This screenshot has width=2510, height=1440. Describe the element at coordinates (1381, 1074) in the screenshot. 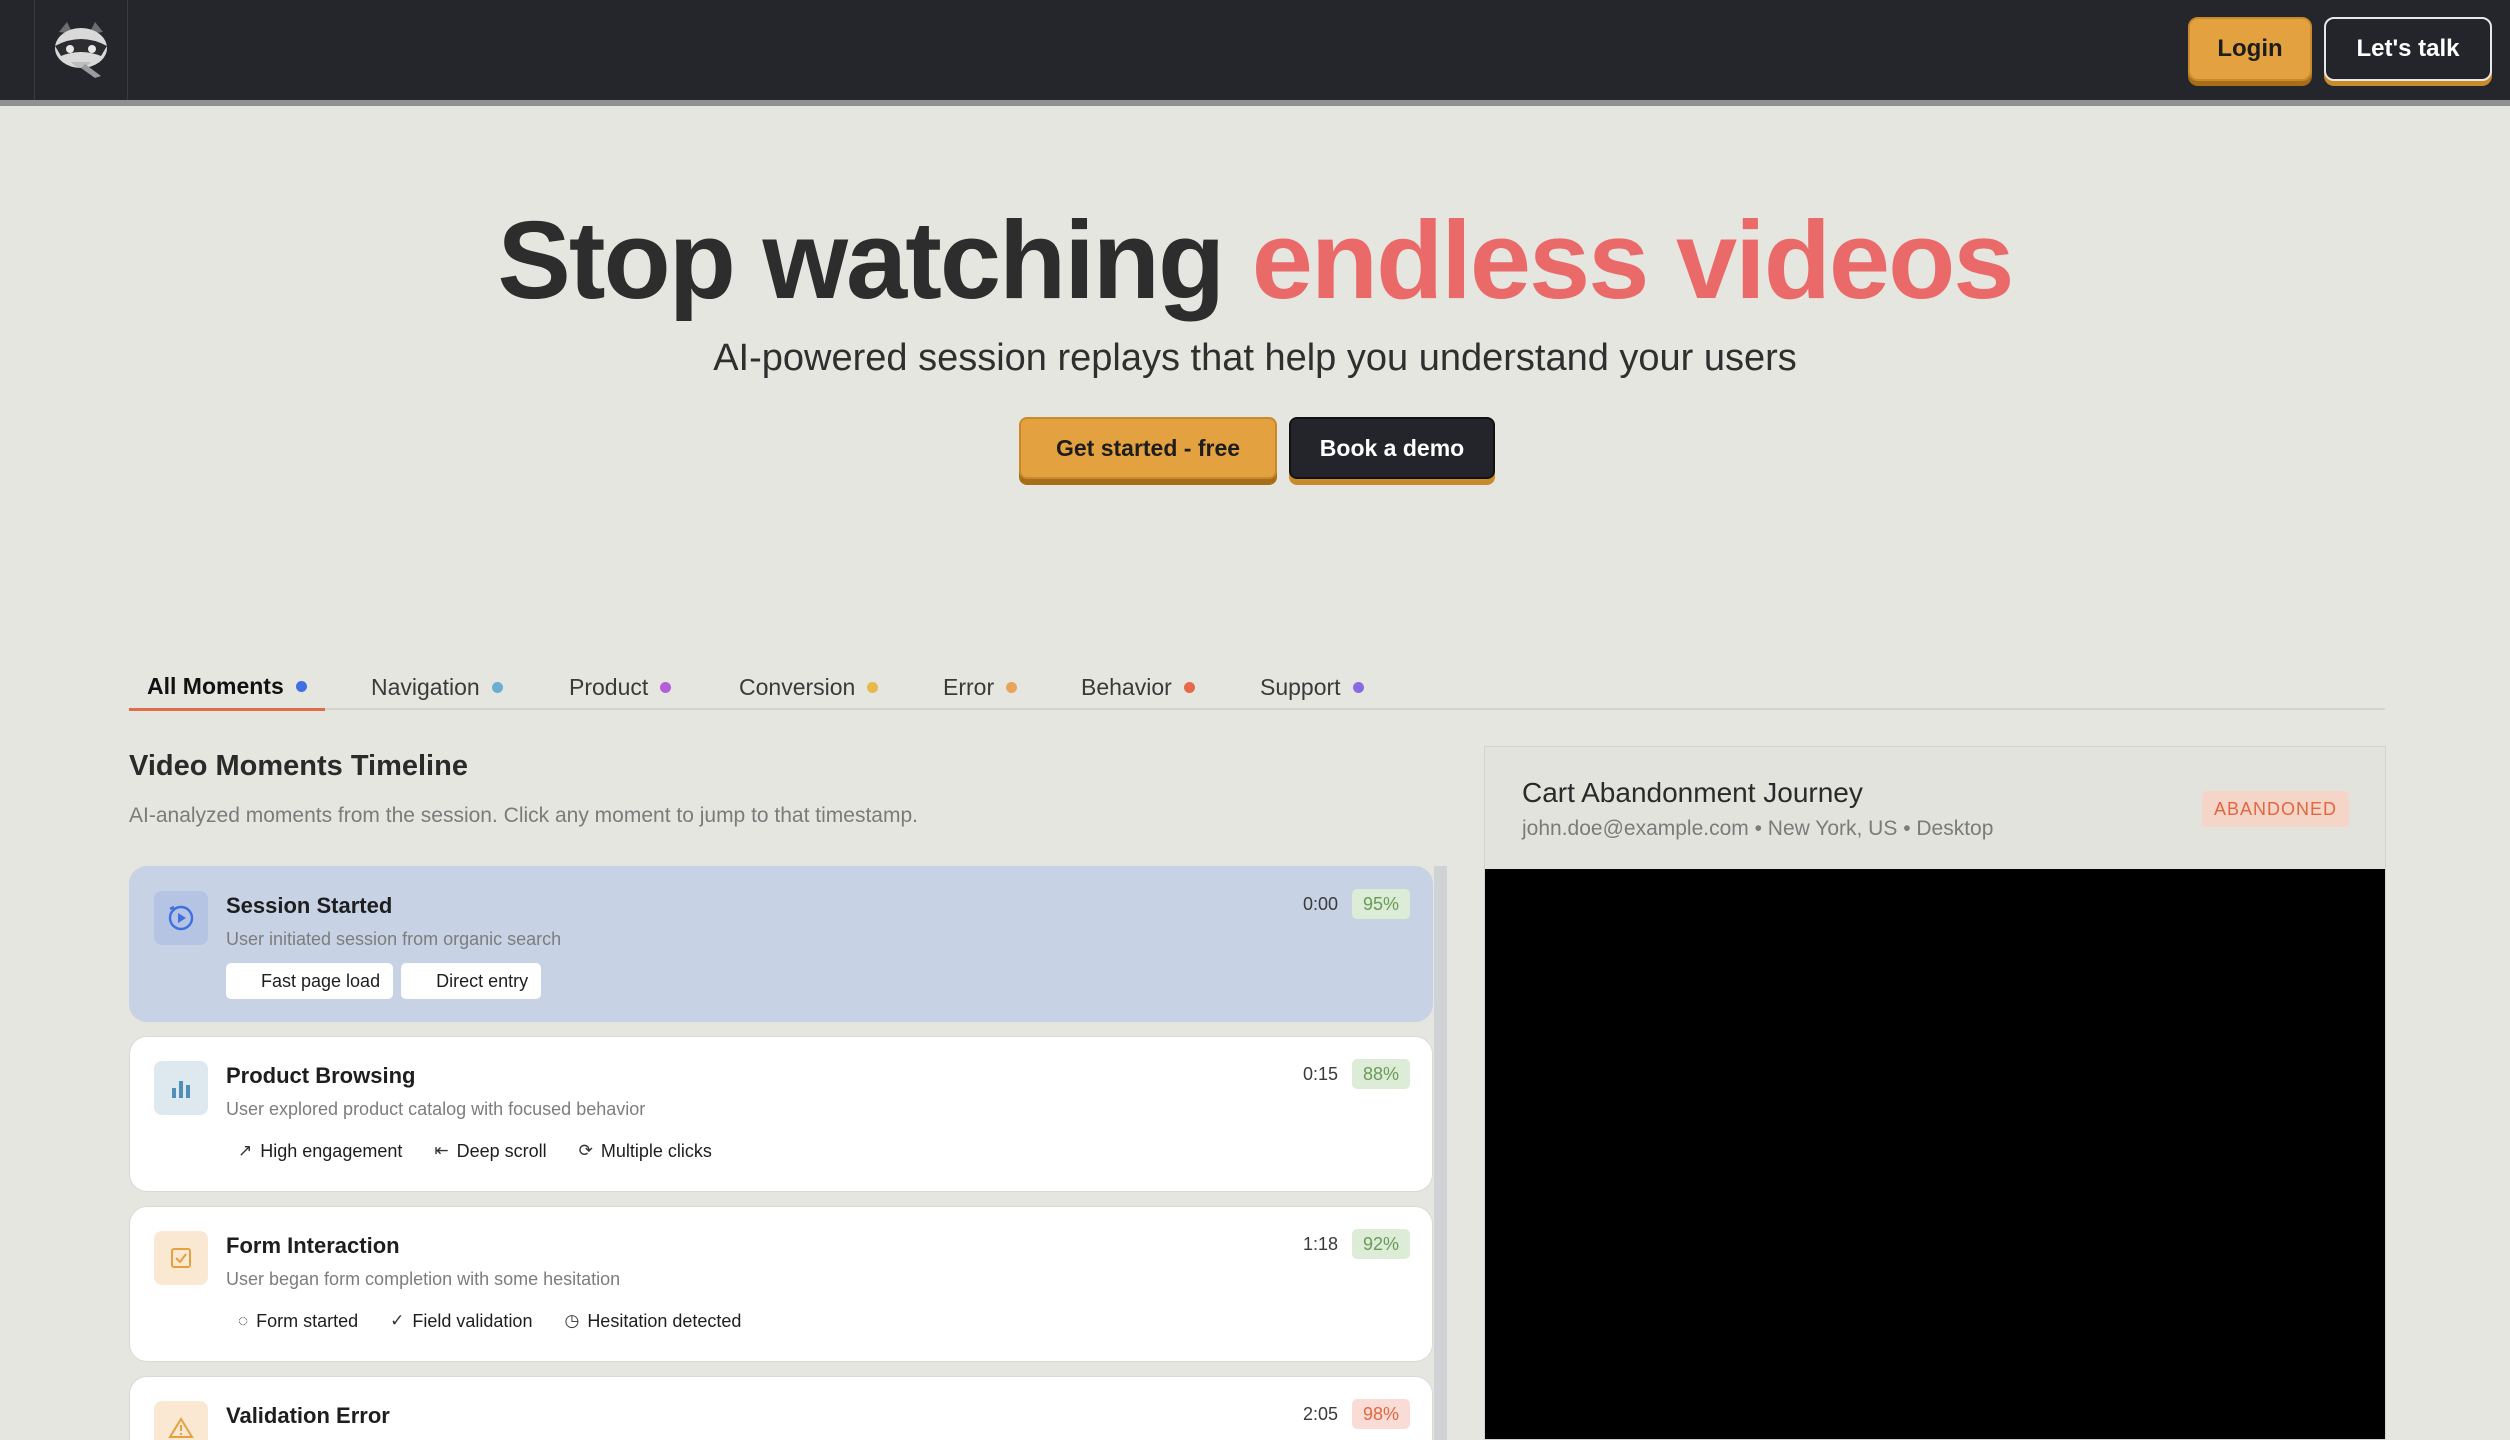

I see `confidence-badge: 88%` at that location.